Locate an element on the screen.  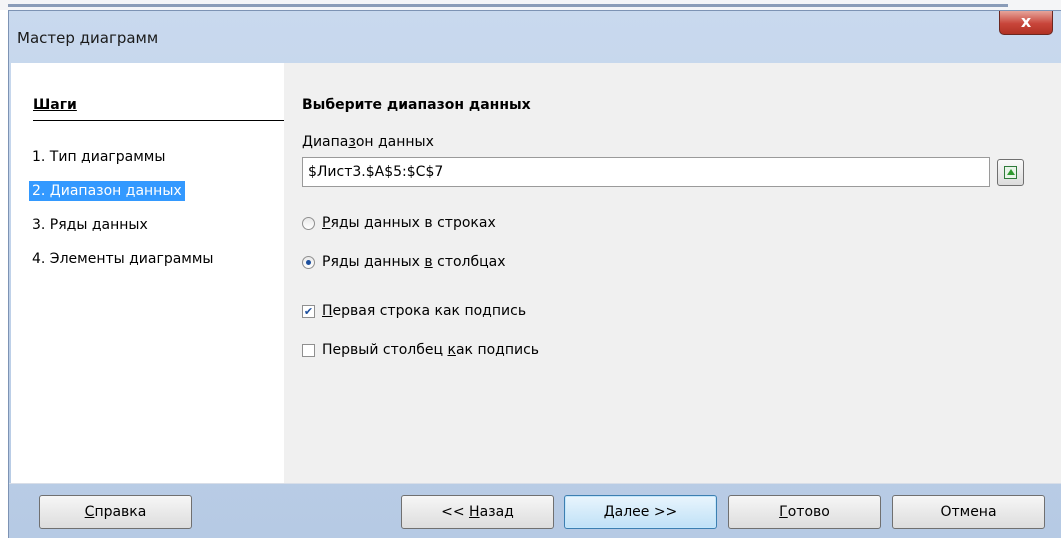
shrink-icon is located at coordinates (1010, 172).